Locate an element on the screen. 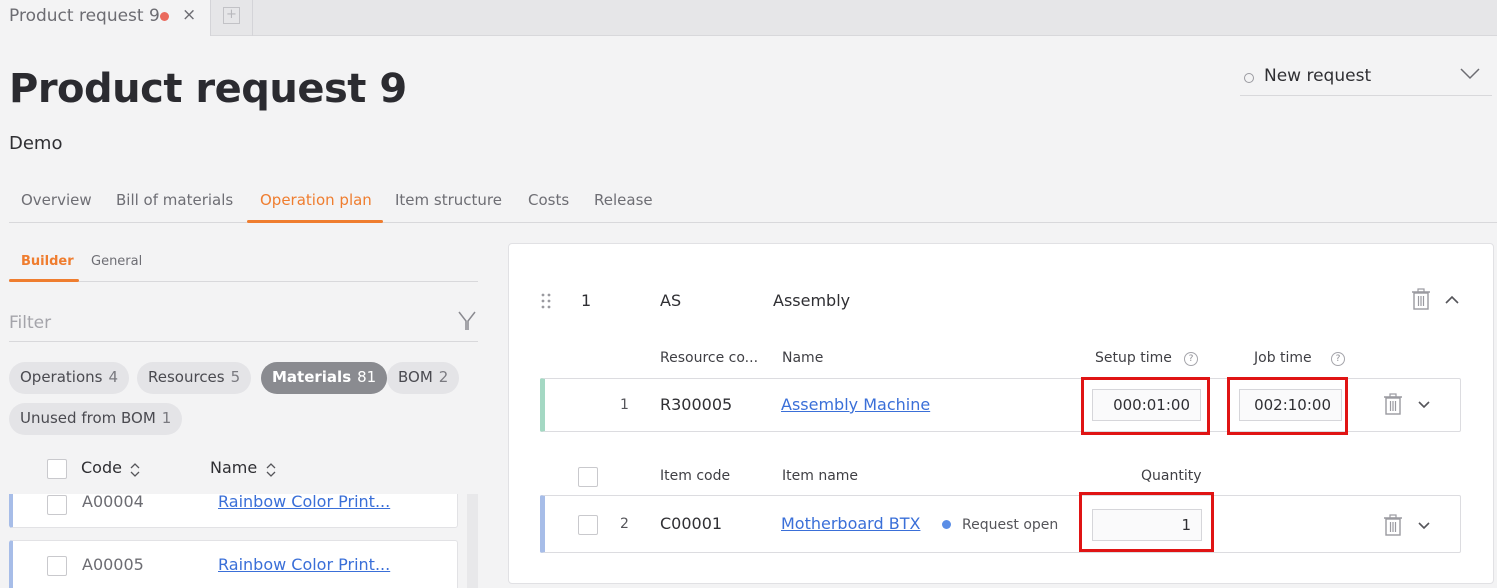 This screenshot has width=1497, height=588. materials-list-header: Code Name is located at coordinates (243, 470).